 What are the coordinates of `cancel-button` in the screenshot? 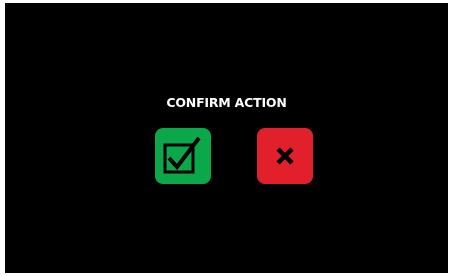 It's located at (285, 156).